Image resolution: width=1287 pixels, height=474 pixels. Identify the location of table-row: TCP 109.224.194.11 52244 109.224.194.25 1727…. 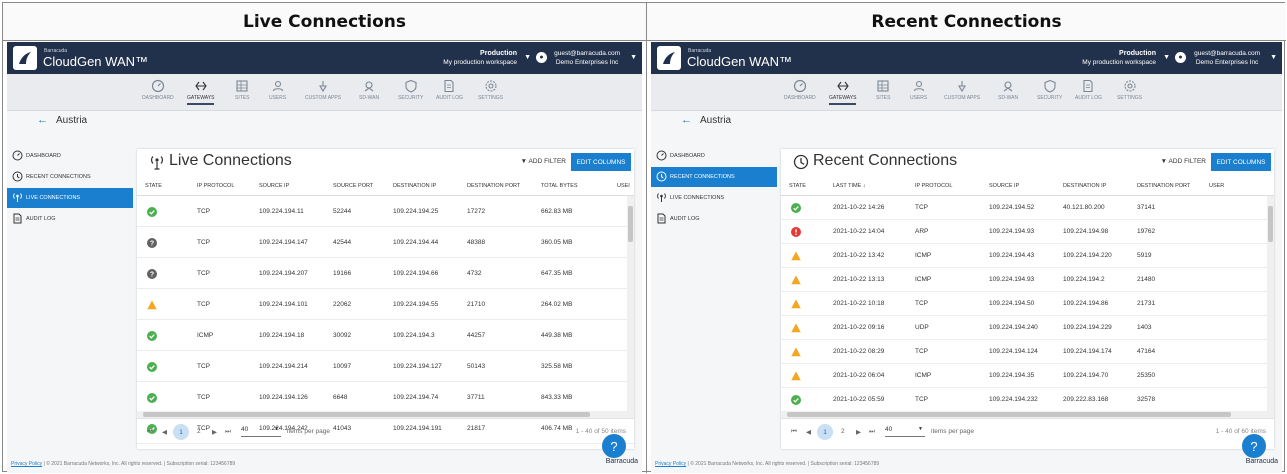
(385, 211).